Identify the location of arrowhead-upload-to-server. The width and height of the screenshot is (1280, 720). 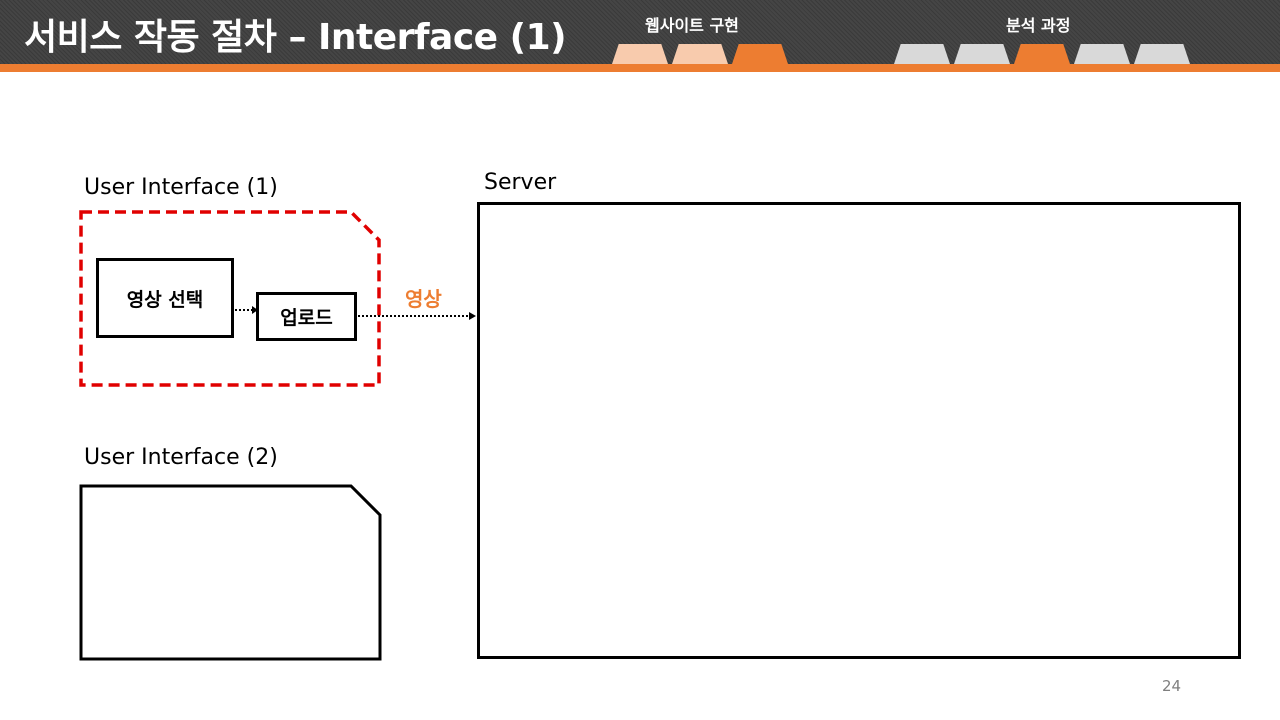
(472, 316).